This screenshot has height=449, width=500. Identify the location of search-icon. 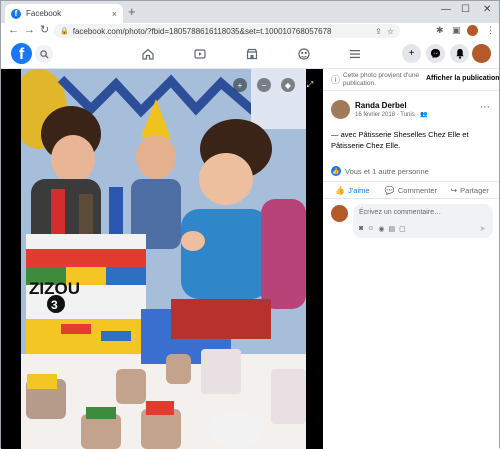
(44, 54).